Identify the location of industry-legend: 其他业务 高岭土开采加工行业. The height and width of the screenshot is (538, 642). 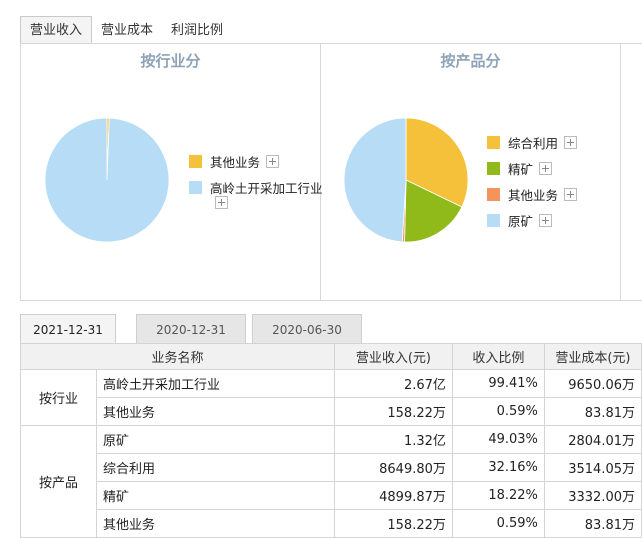
(256, 180).